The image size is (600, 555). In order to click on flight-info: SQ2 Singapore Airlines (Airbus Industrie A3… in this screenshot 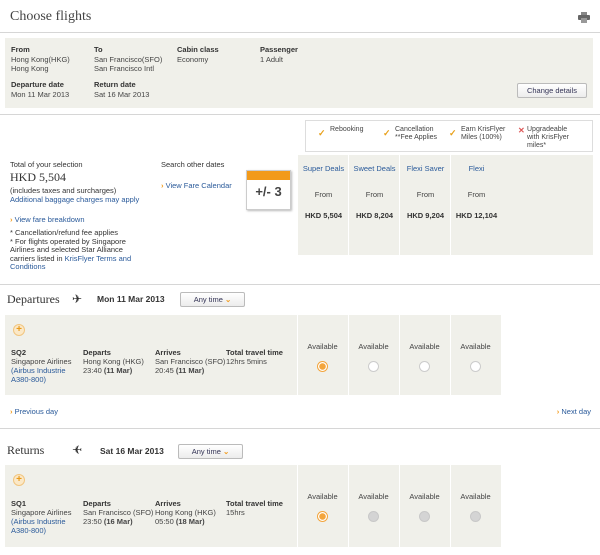, I will do `click(41, 366)`.